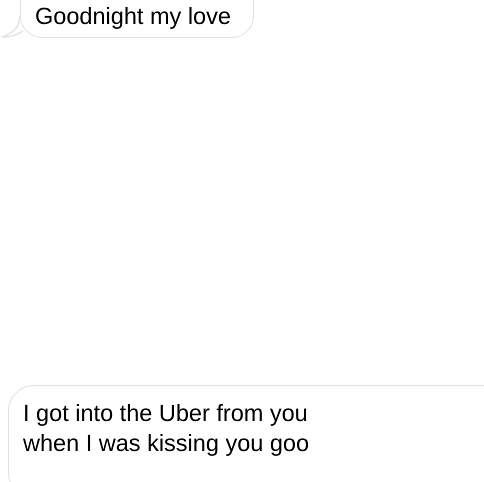 The height and width of the screenshot is (482, 484). I want to click on bubble-tail-icon, so click(12, 27).